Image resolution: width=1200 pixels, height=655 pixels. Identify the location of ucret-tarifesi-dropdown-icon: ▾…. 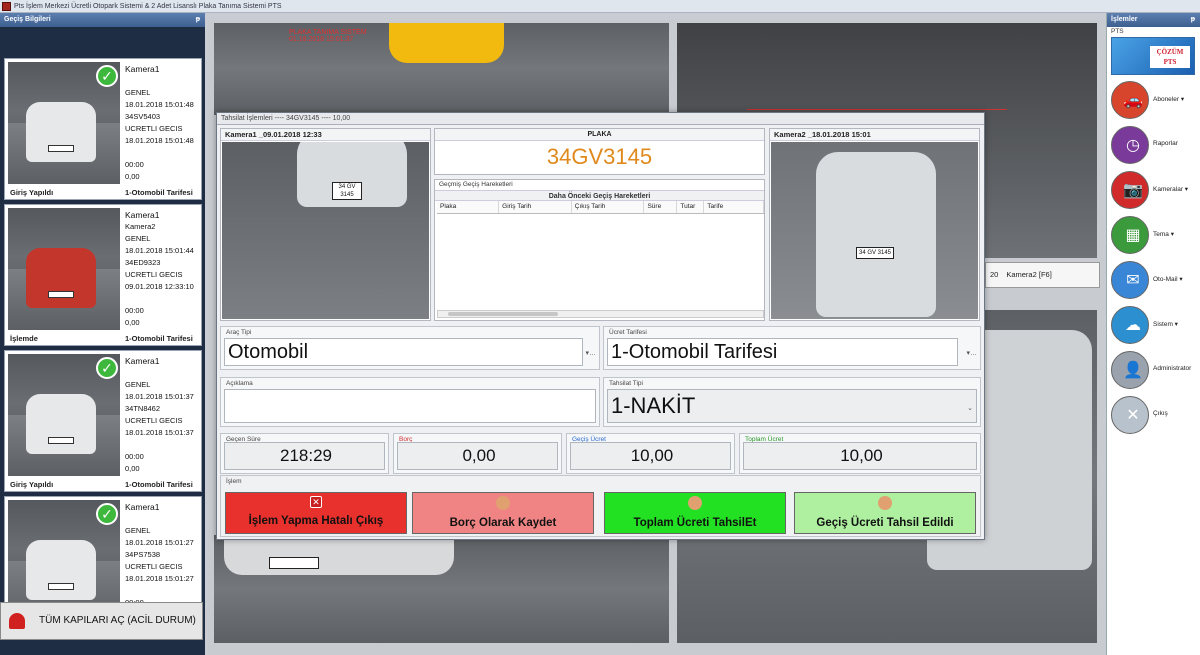
(971, 353).